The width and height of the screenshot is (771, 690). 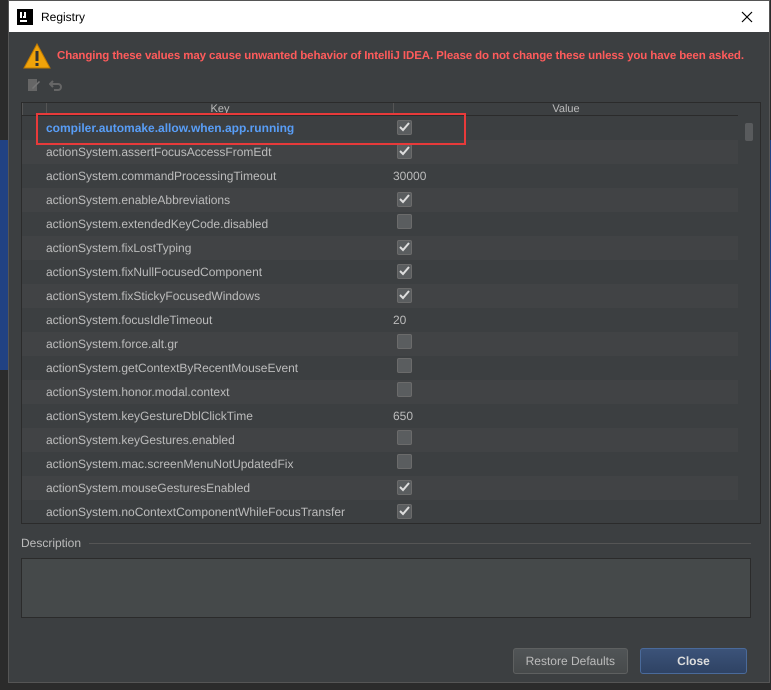 I want to click on registry-key: actionSystem.fixLostTyping, so click(x=207, y=248).